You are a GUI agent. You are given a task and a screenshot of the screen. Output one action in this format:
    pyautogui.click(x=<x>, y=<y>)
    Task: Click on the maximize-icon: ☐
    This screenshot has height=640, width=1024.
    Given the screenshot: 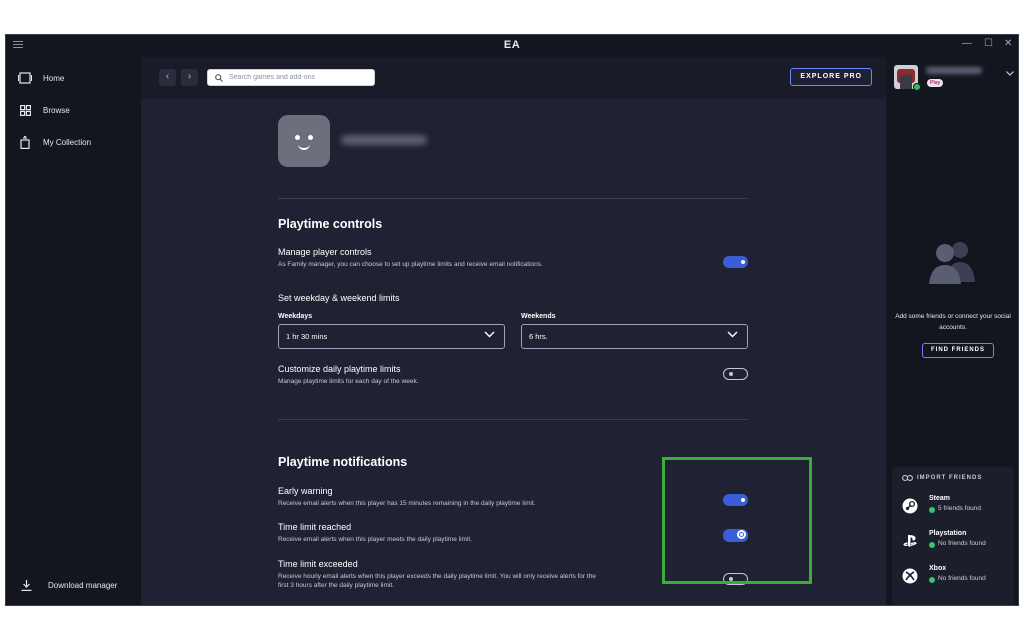 What is the action you would take?
    pyautogui.click(x=988, y=43)
    